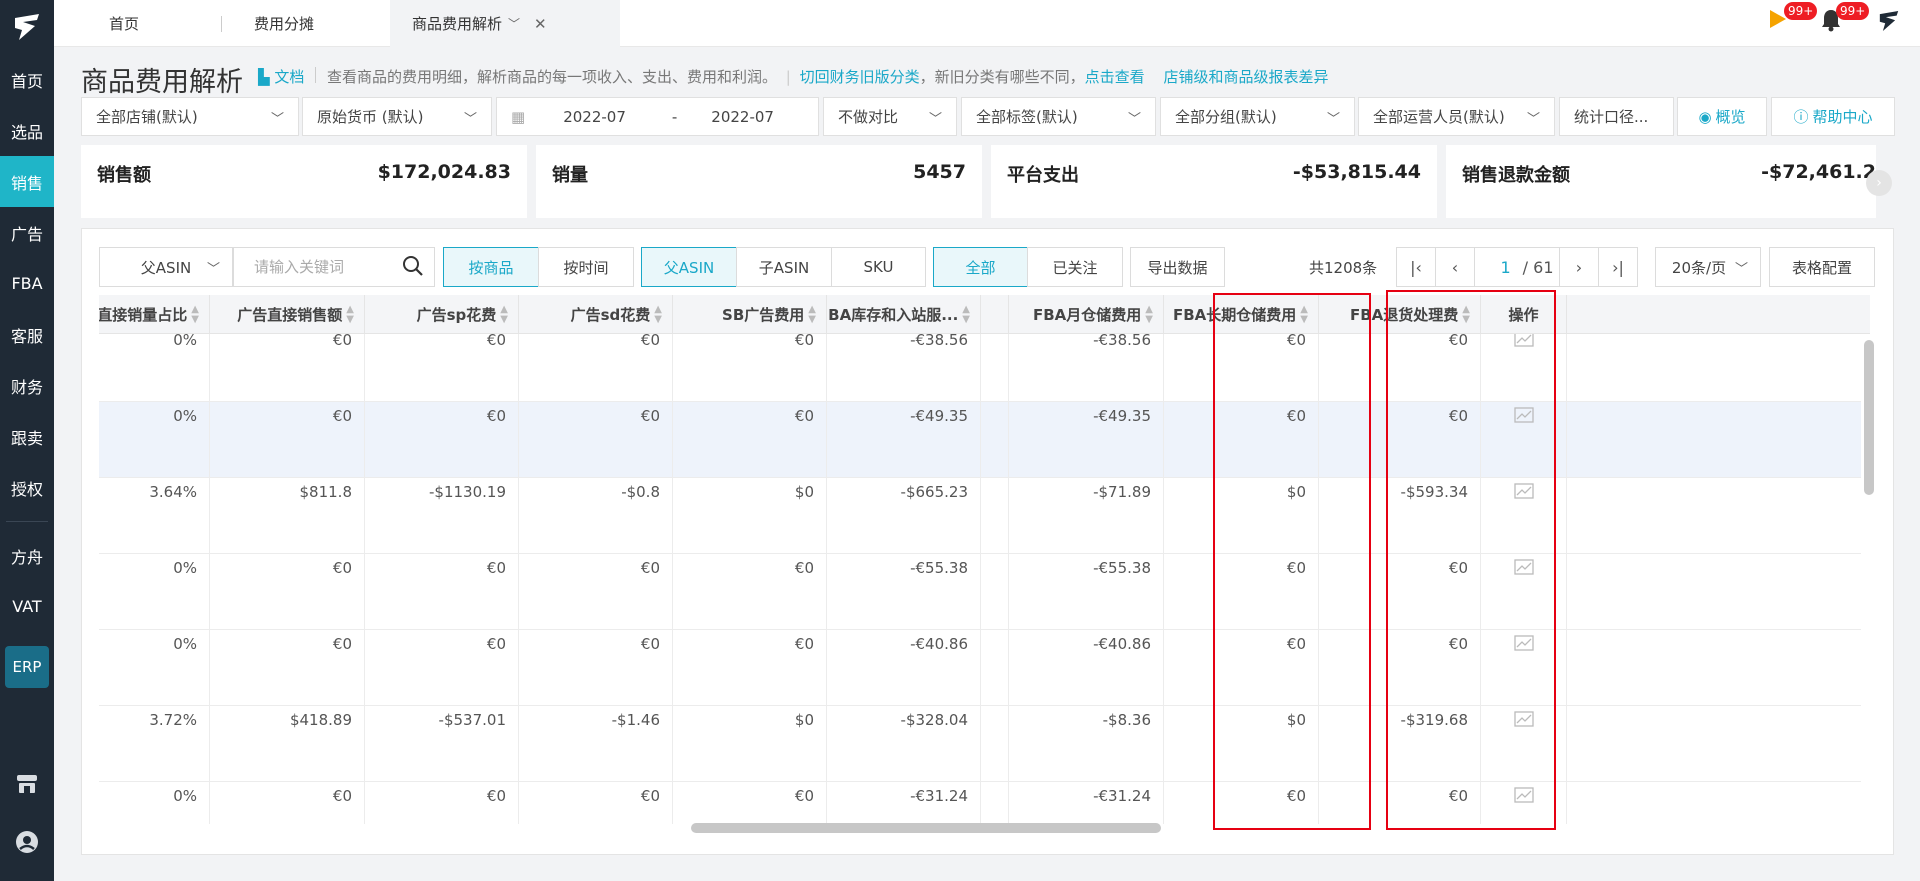 The image size is (1920, 881). What do you see at coordinates (596, 314) in the screenshot?
I see `column-header-3: 广告sd花费 ▲ ▼` at bounding box center [596, 314].